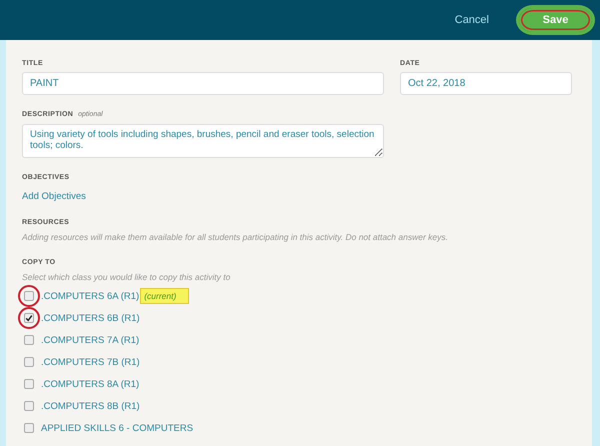  Describe the element at coordinates (555, 20) in the screenshot. I see `save-button: Save` at that location.